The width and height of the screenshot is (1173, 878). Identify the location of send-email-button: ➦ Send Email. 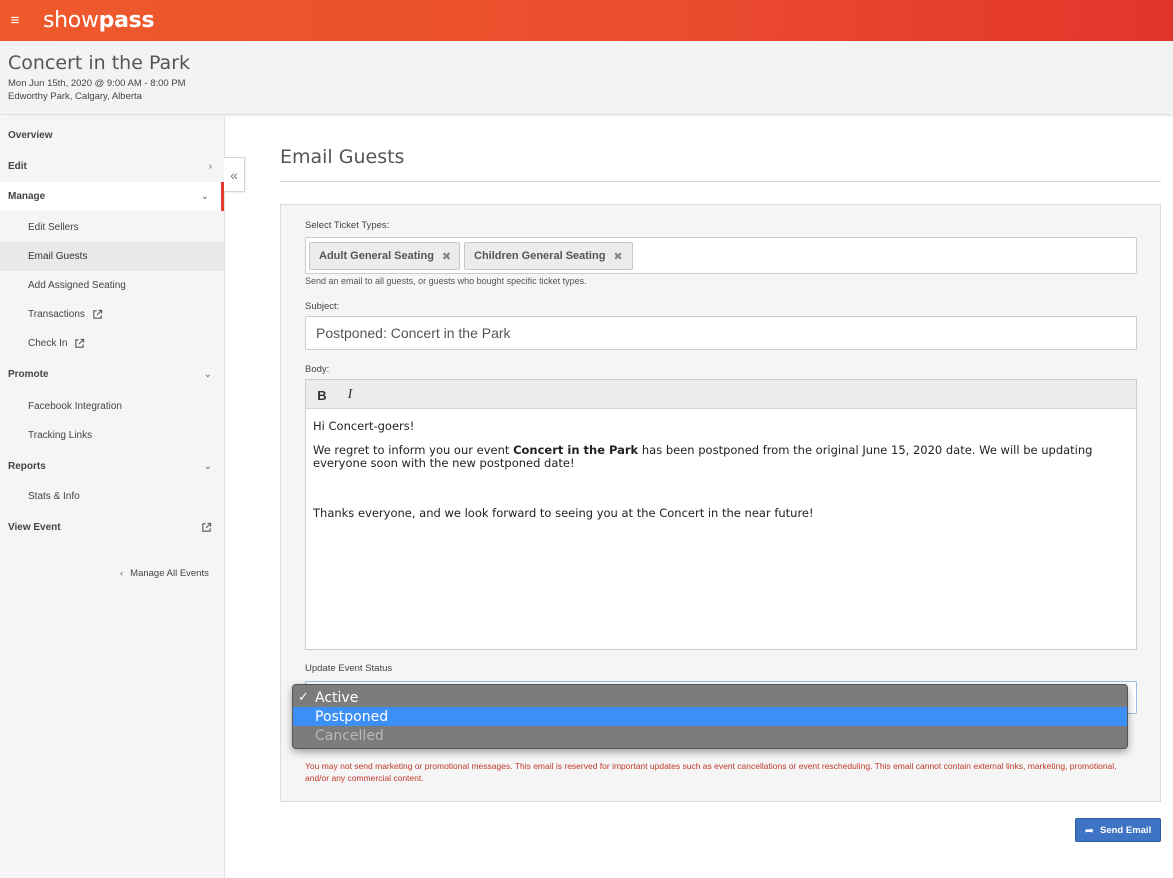
(1118, 830).